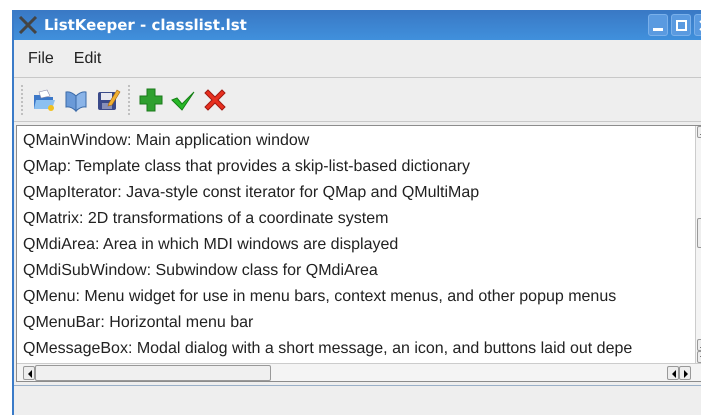  What do you see at coordinates (41, 58) in the screenshot?
I see `menu-item: File` at bounding box center [41, 58].